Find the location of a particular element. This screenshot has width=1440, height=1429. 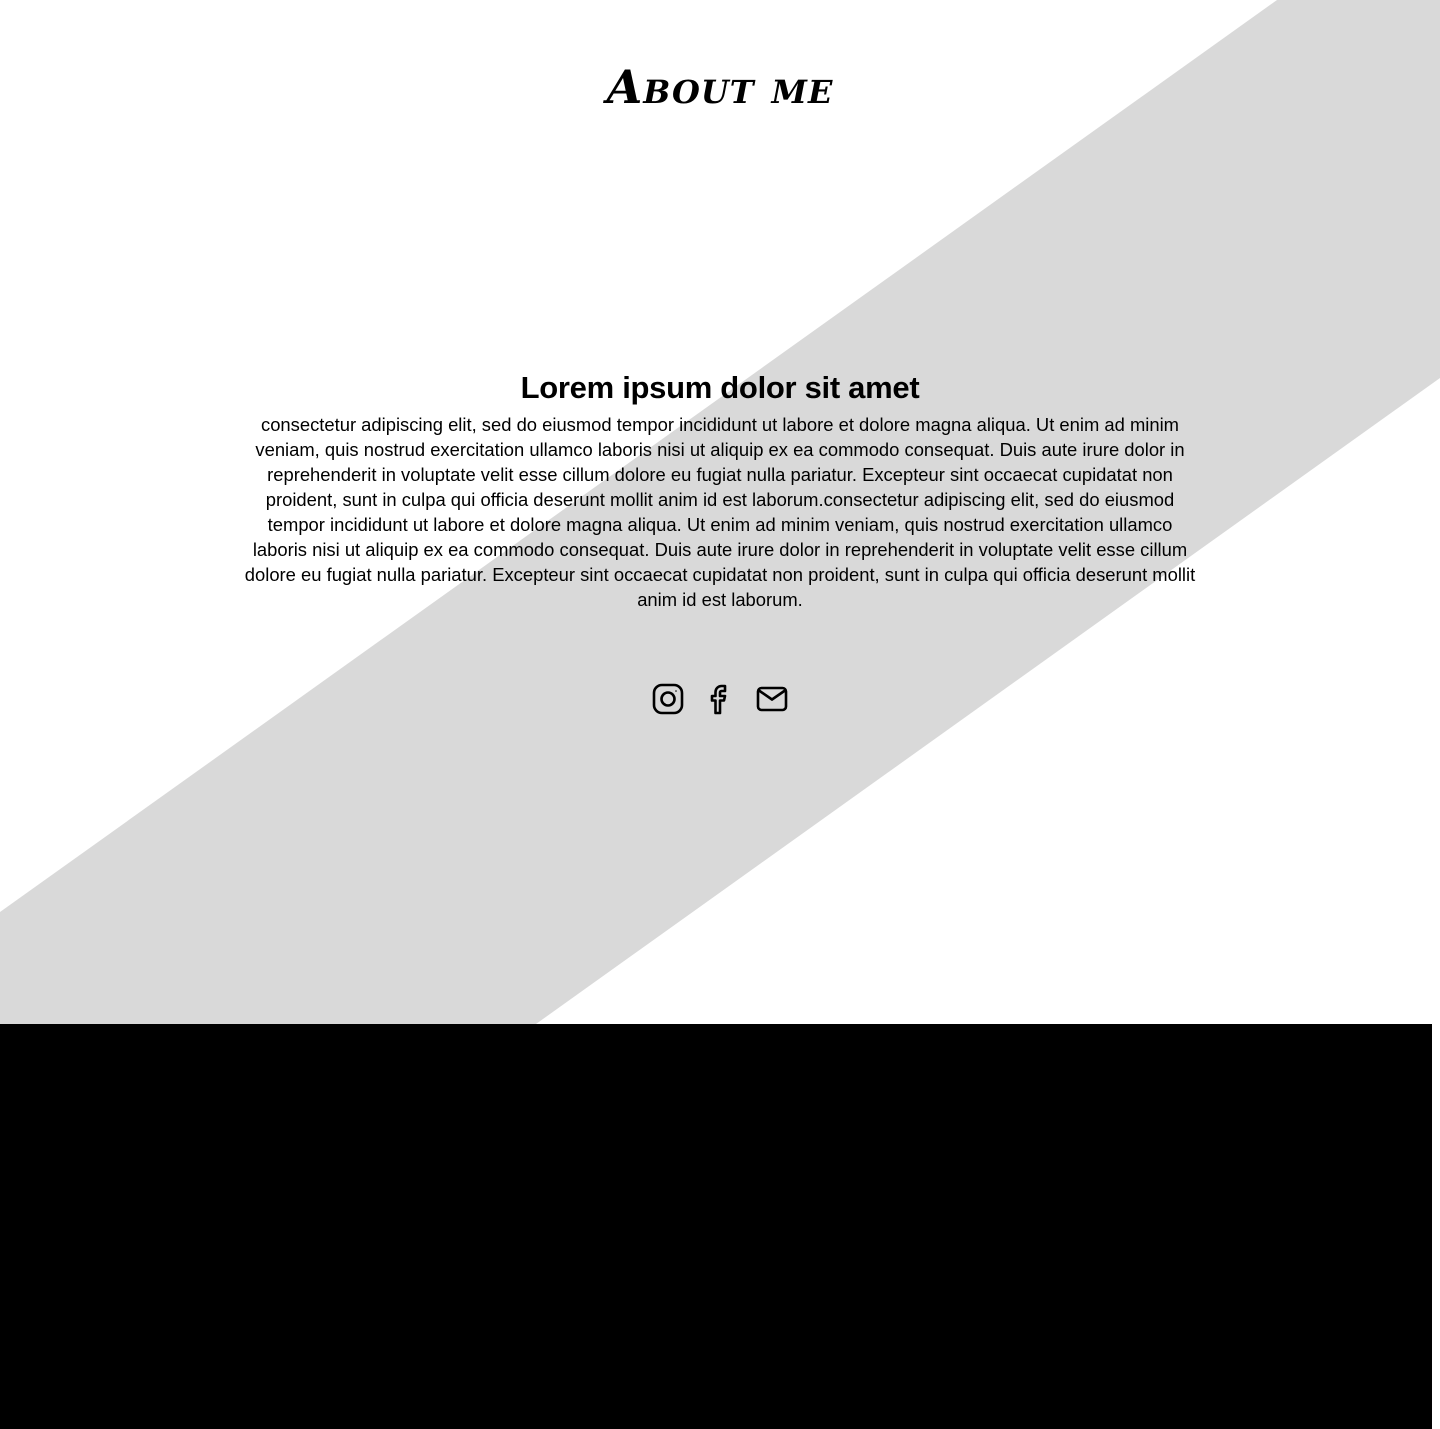

facebook-icon is located at coordinates (718, 699).